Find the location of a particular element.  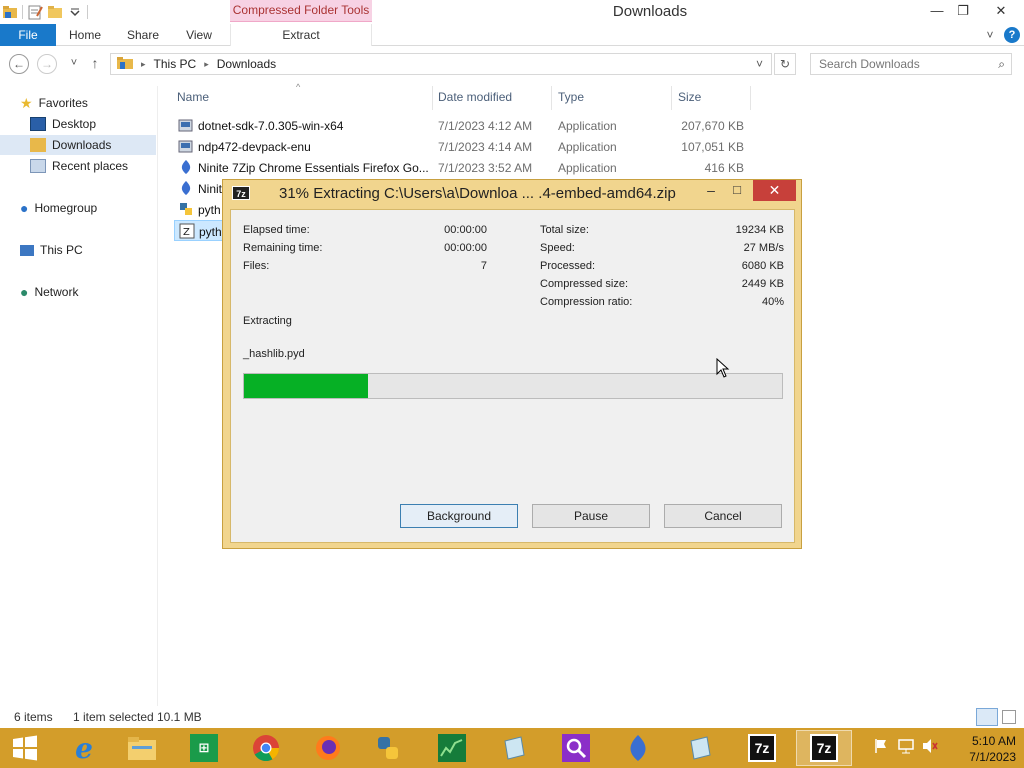

column-header-date: Date modified is located at coordinates (475, 97).